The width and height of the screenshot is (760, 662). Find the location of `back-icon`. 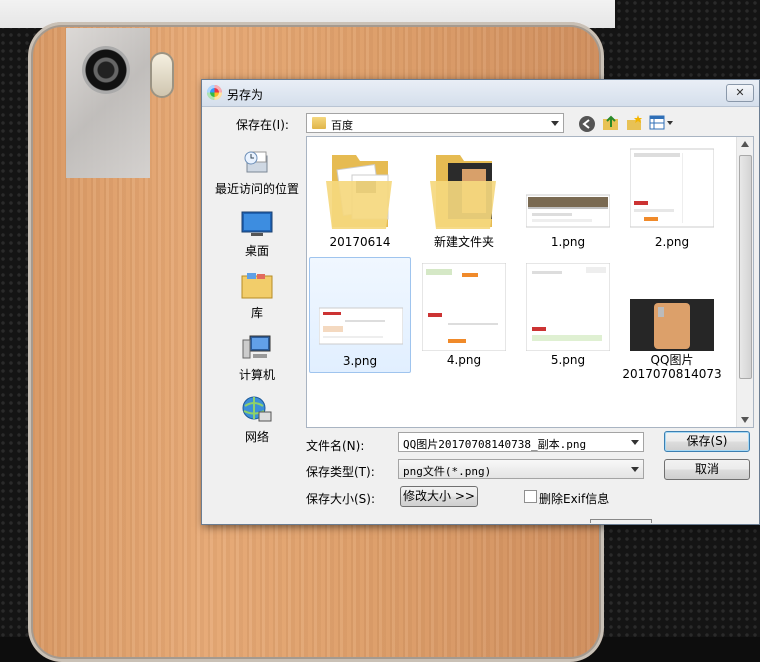

back-icon is located at coordinates (587, 124).